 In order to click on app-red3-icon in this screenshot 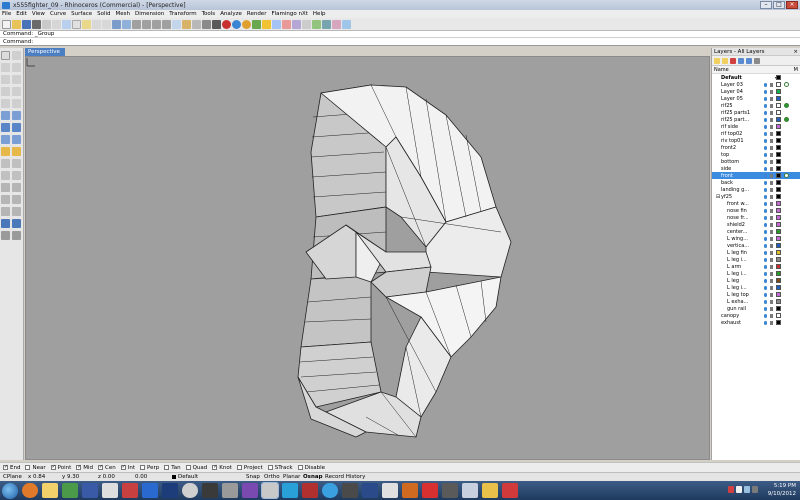, I will do `click(430, 490)`.